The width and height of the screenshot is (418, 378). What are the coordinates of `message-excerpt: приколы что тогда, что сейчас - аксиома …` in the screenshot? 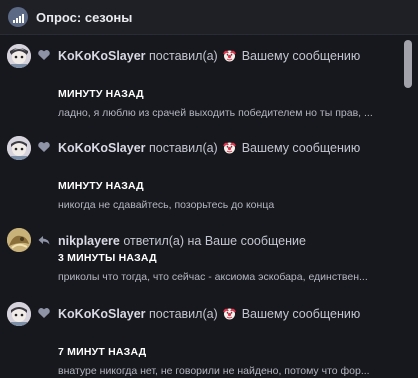 It's located at (223, 277).